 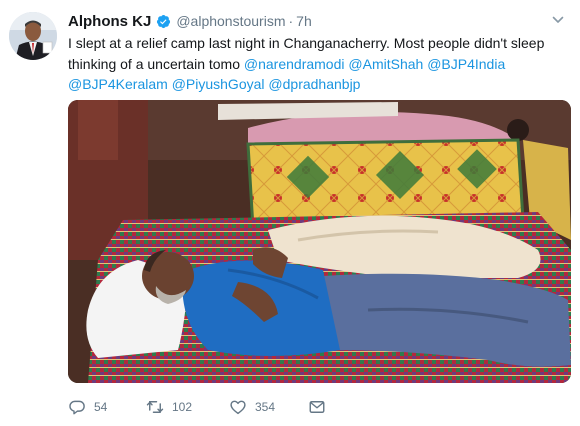 What do you see at coordinates (182, 407) in the screenshot?
I see `retweet-count: 102` at bounding box center [182, 407].